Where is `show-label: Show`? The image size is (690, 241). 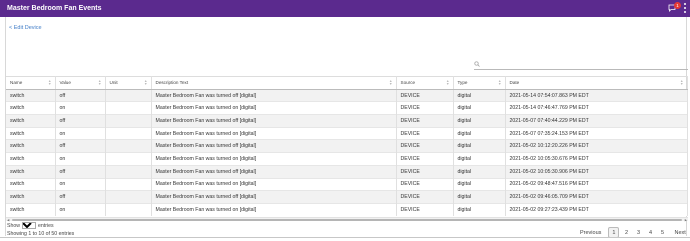 show-label: Show is located at coordinates (13, 225).